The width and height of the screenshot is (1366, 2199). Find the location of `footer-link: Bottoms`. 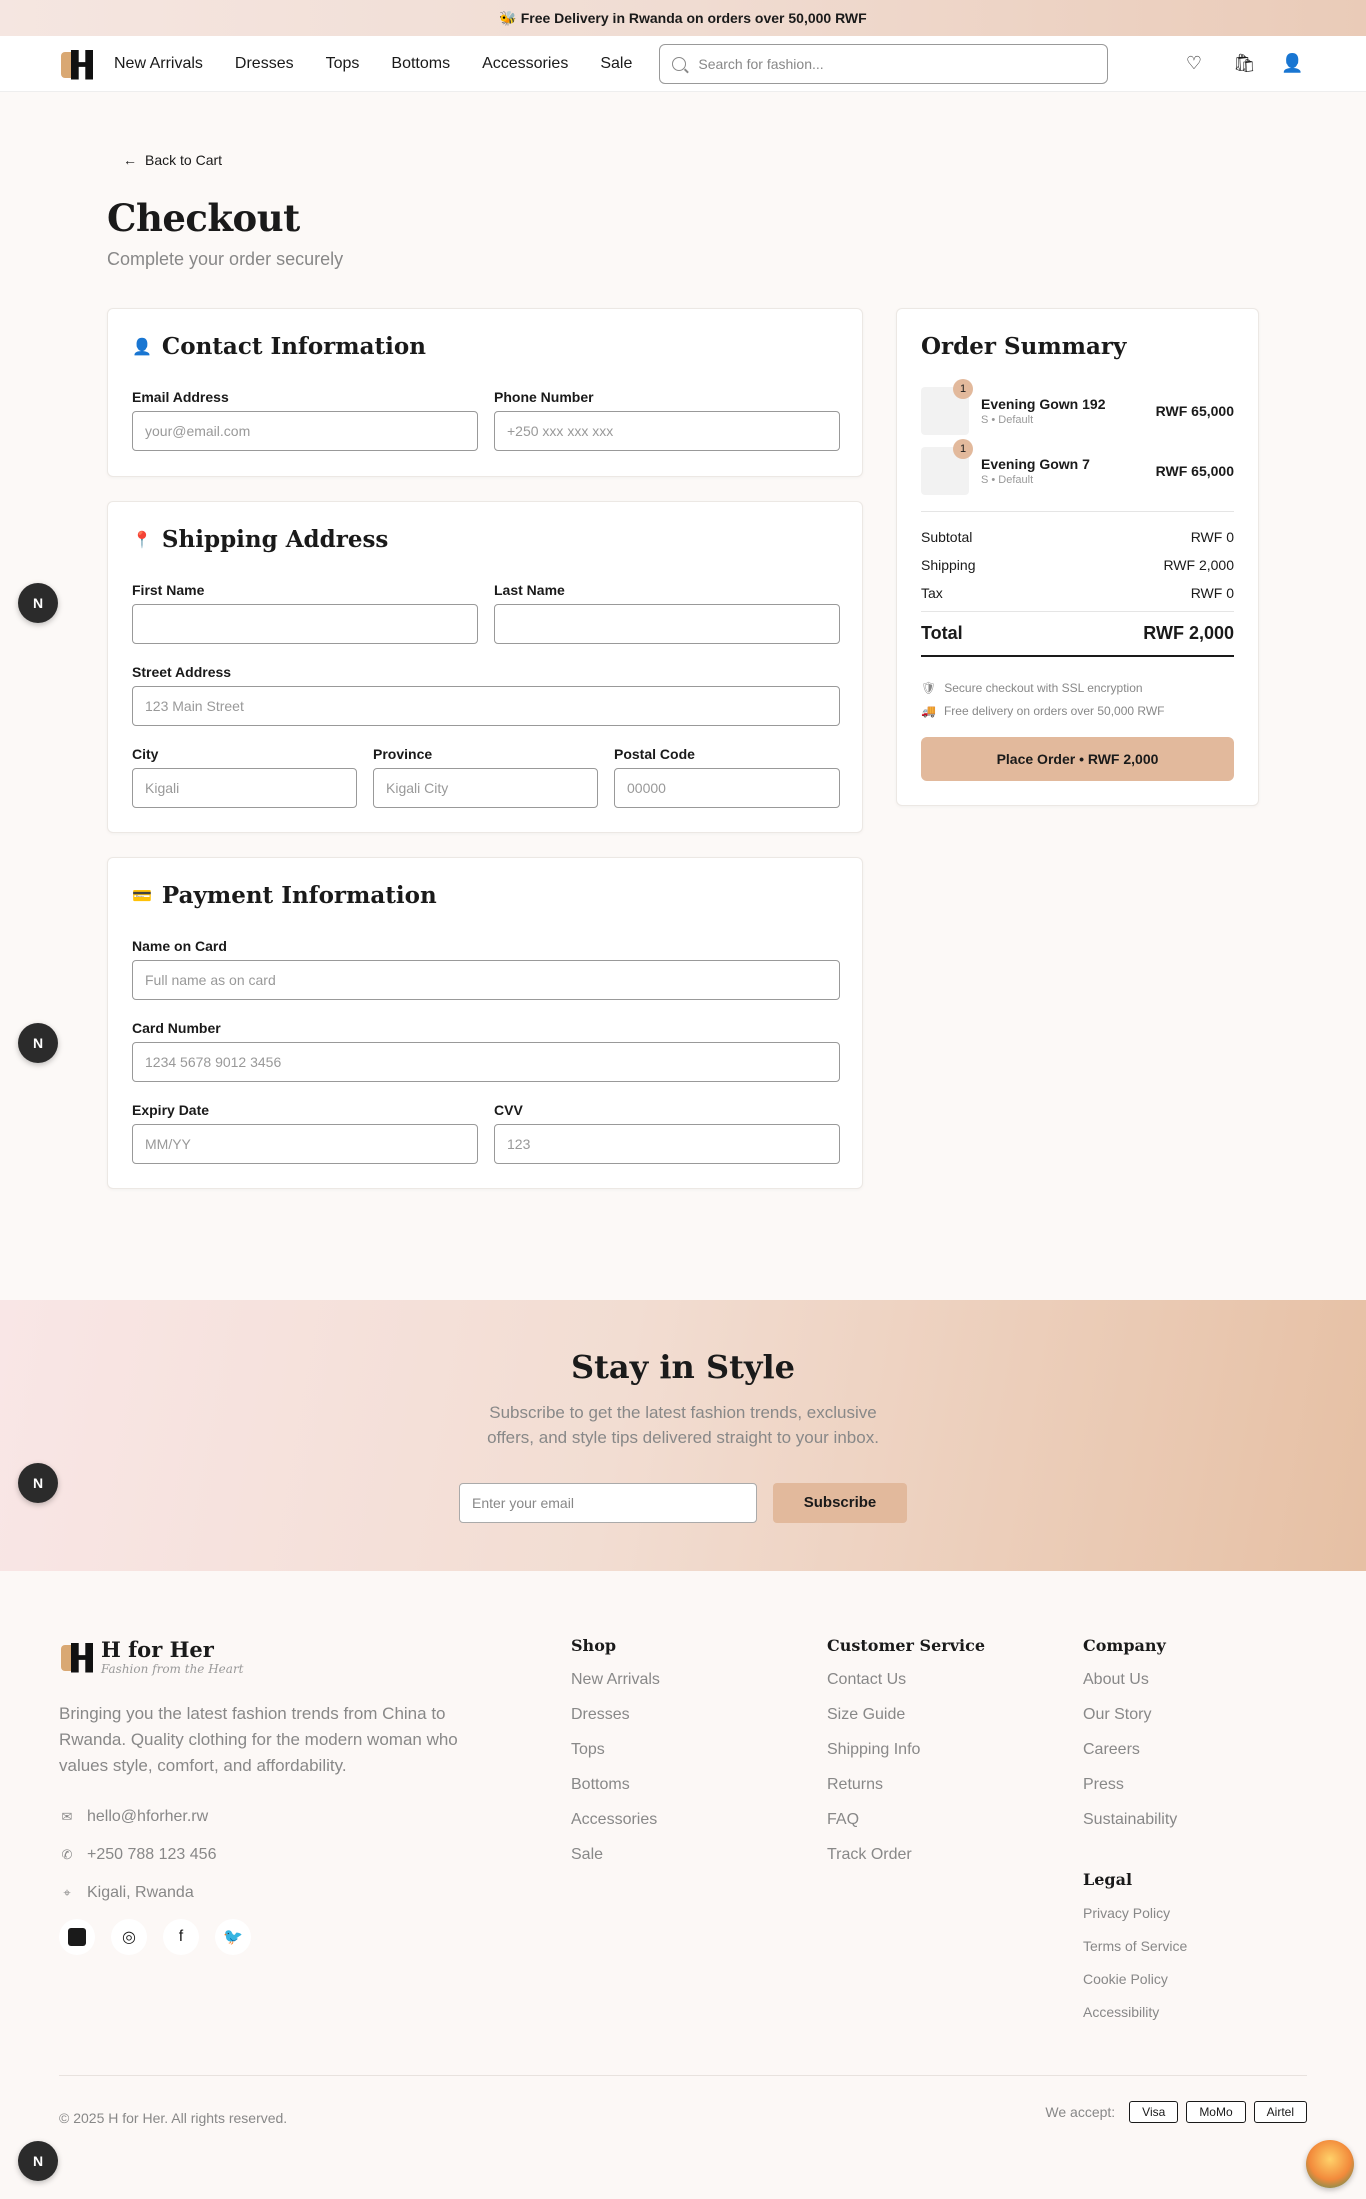

footer-link: Bottoms is located at coordinates (615, 1785).